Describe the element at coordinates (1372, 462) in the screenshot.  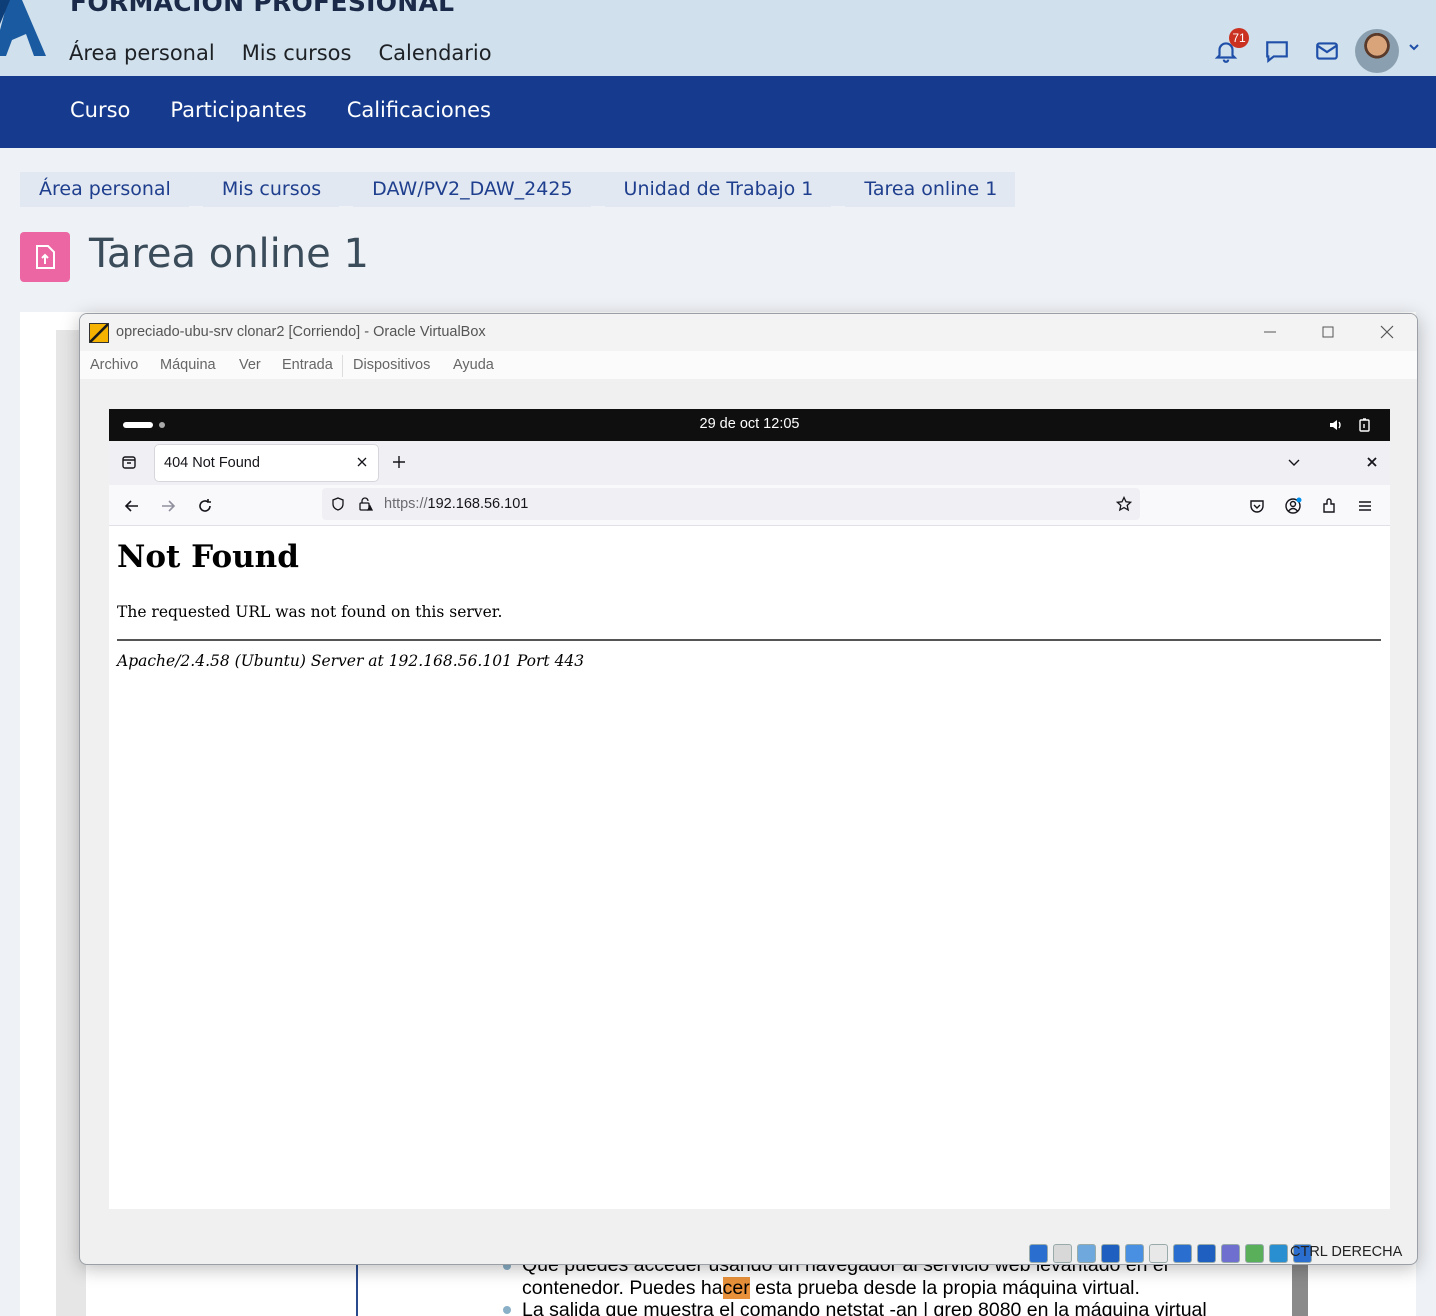
I see `window-close-icon` at that location.